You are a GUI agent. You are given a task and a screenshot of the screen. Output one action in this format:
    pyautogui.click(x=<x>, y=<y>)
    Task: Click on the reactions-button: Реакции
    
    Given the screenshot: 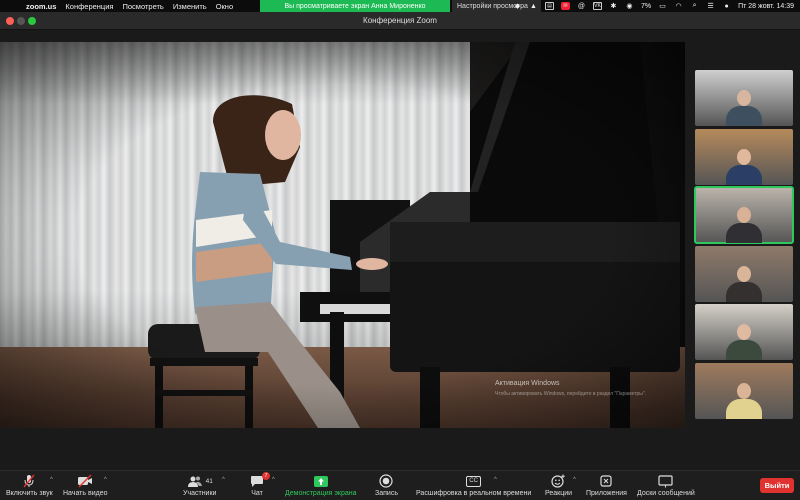 What is the action you would take?
    pyautogui.click(x=558, y=485)
    